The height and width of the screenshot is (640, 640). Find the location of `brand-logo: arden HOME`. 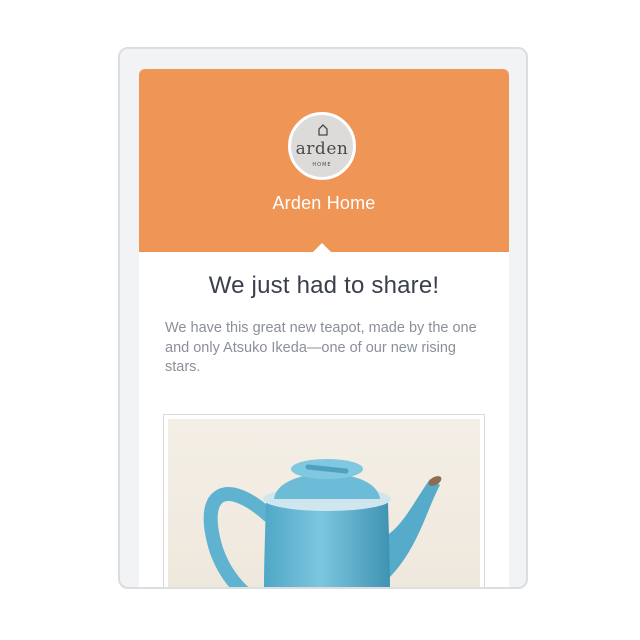

brand-logo: arden HOME is located at coordinates (322, 146).